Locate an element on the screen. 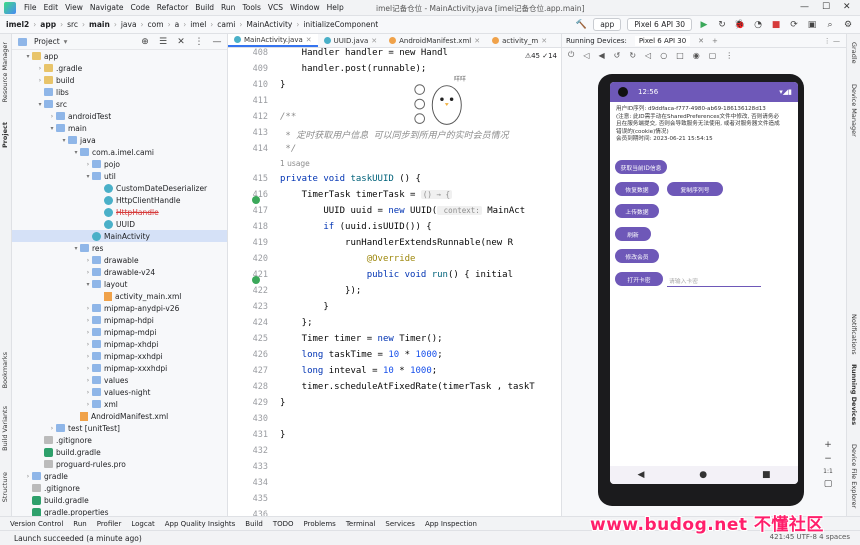  breadcrumb-app: app is located at coordinates (48, 24).